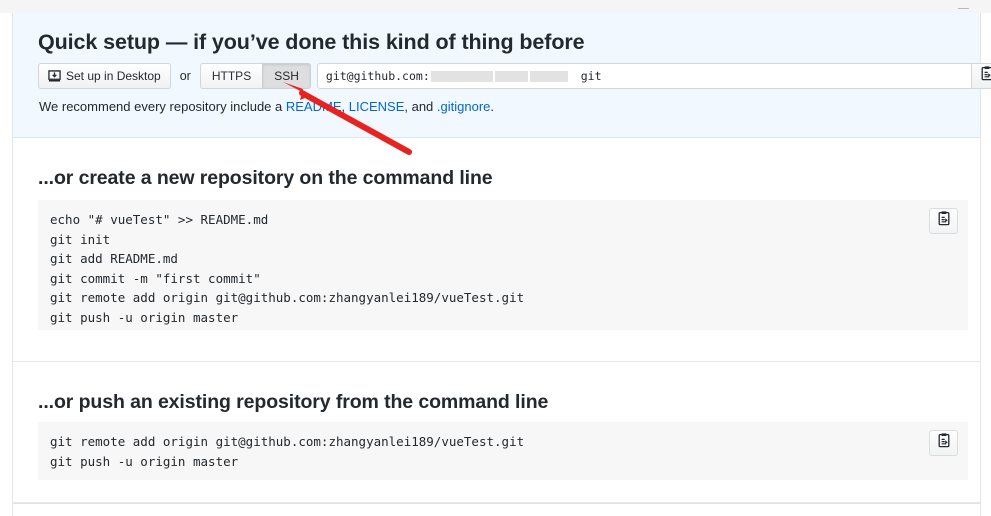 The height and width of the screenshot is (516, 991). I want to click on license-link: LICENSE, so click(377, 106).